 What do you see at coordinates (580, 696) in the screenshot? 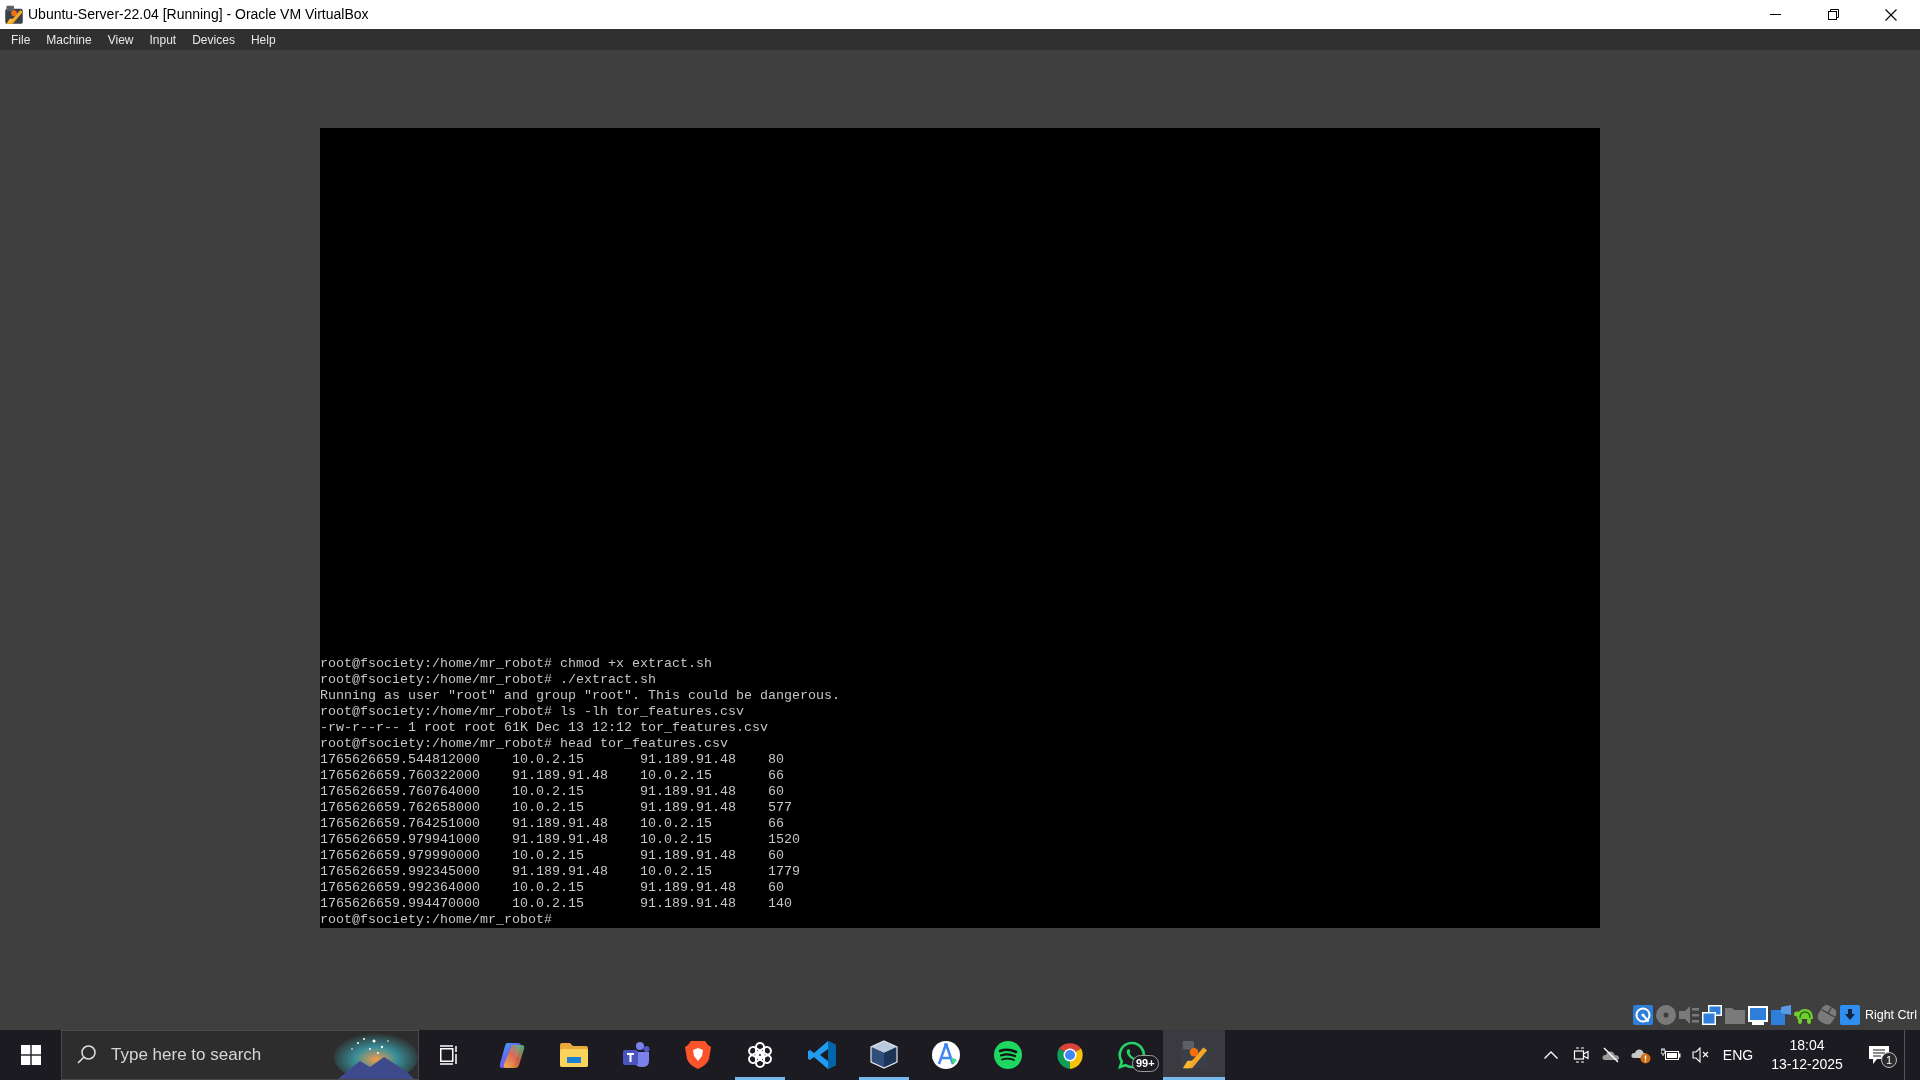
I see `terminal-line: Running as user "root" and group "root". This could be dangerous.` at bounding box center [580, 696].